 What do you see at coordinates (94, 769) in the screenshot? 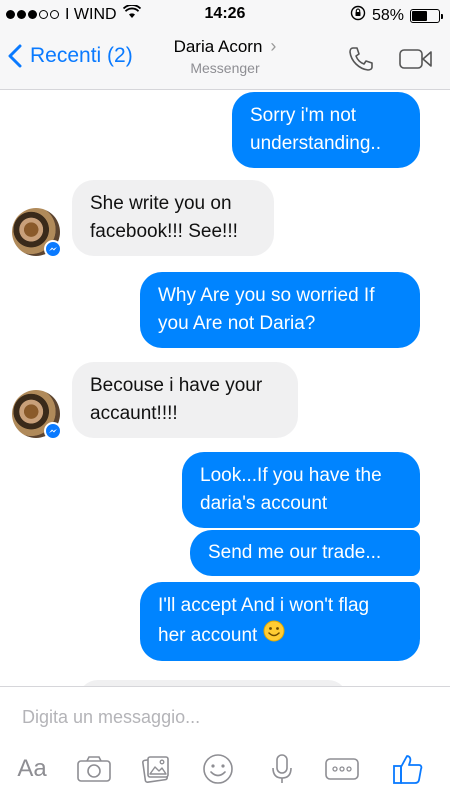
I see `camera-icon` at bounding box center [94, 769].